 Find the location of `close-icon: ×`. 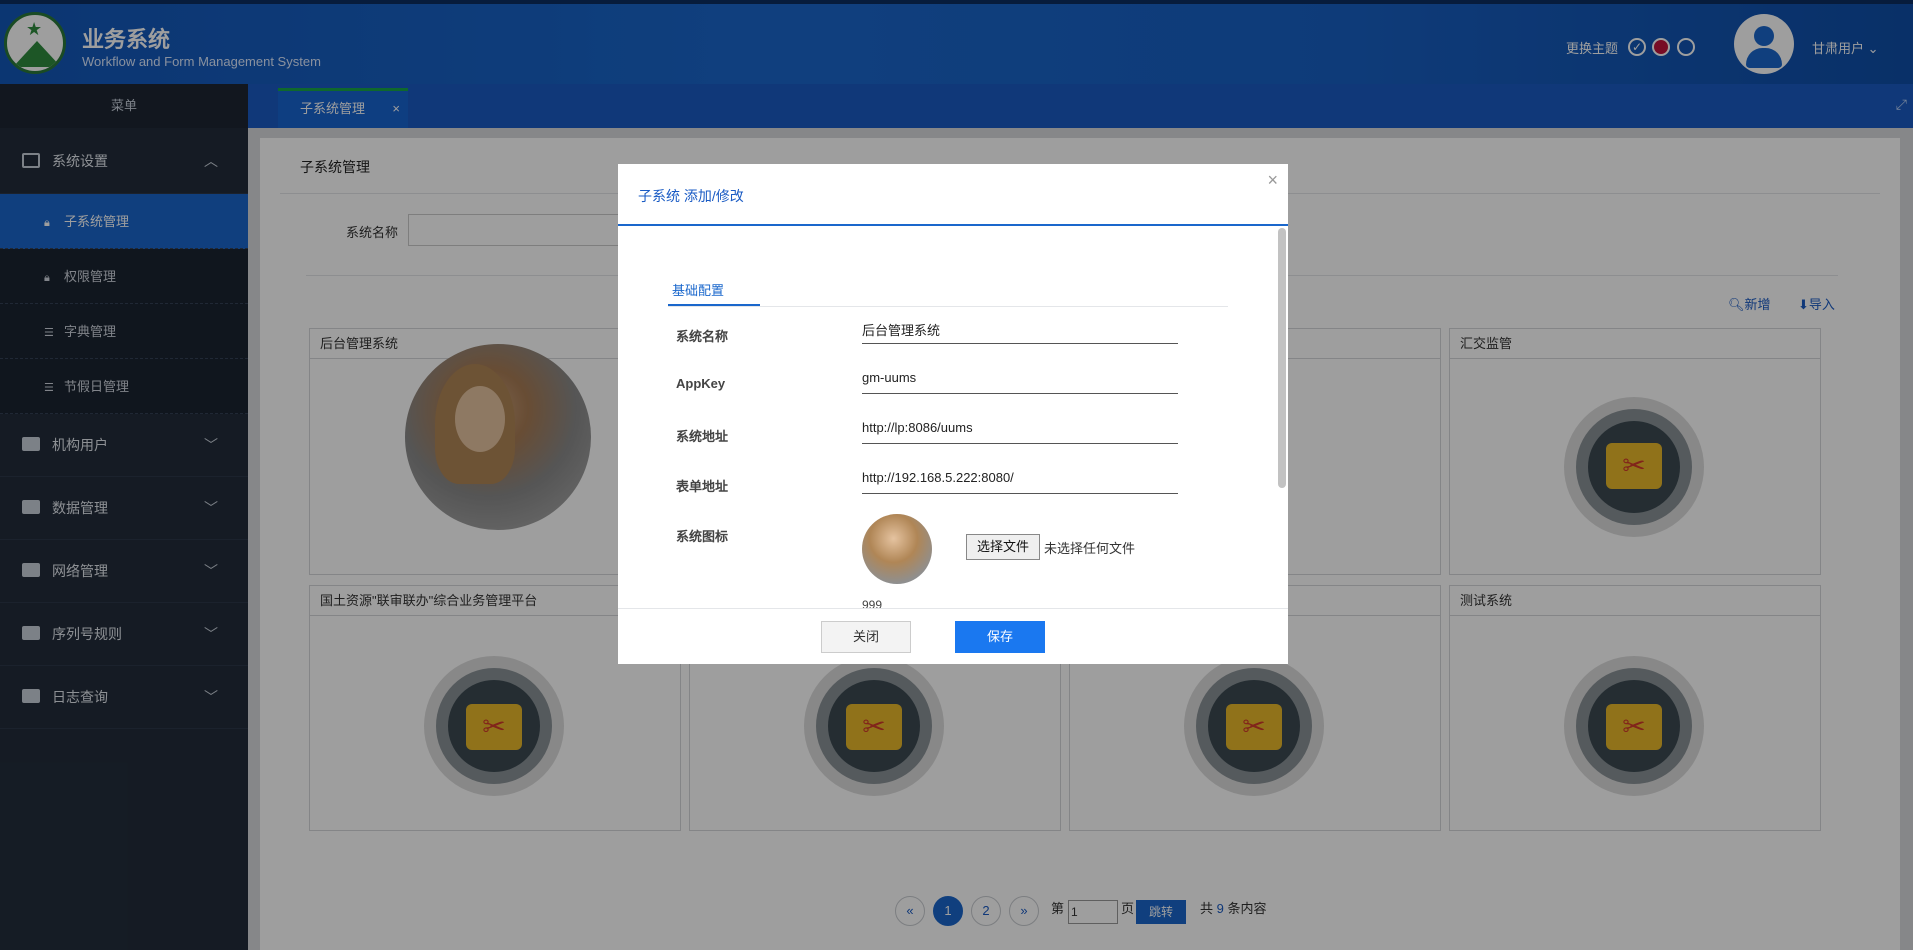

close-icon: × is located at coordinates (1272, 180).